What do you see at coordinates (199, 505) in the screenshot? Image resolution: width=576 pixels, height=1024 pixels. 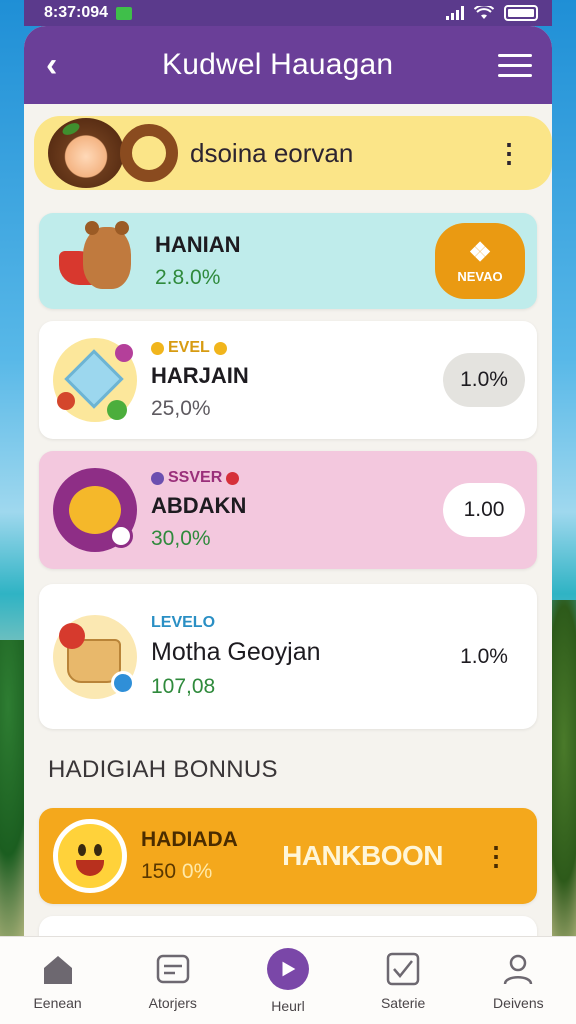 I see `item-name: ABDAKN` at bounding box center [199, 505].